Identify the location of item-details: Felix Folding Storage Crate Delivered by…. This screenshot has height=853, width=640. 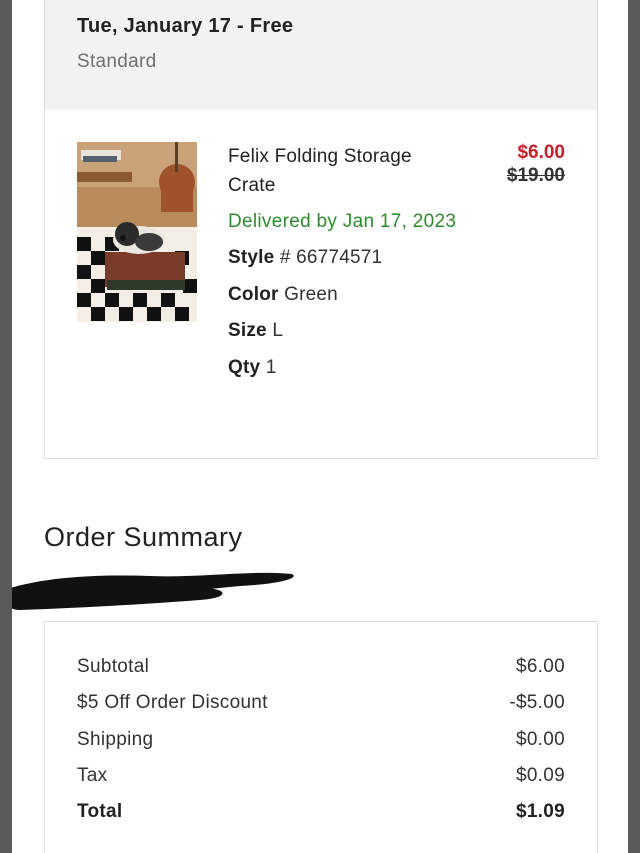
(343, 262).